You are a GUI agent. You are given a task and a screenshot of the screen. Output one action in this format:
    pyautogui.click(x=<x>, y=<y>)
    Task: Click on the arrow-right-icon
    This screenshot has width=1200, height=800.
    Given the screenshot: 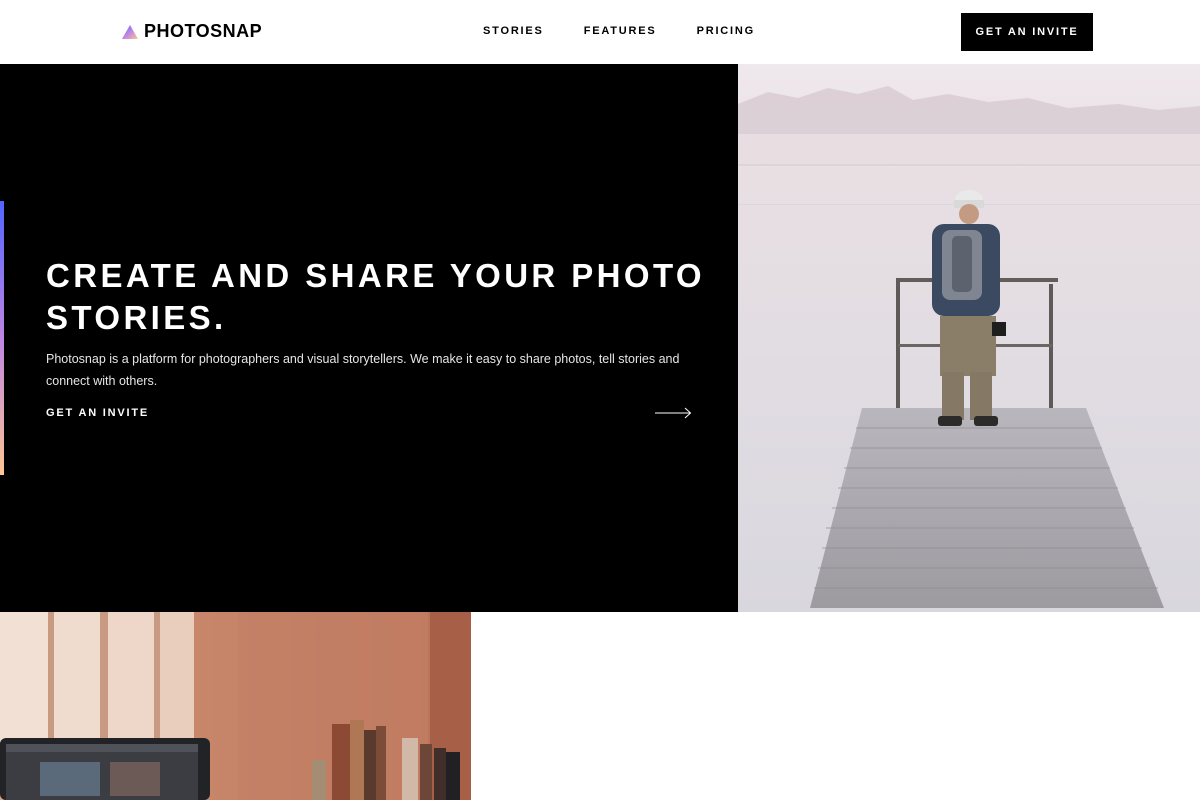 What is the action you would take?
    pyautogui.click(x=673, y=413)
    